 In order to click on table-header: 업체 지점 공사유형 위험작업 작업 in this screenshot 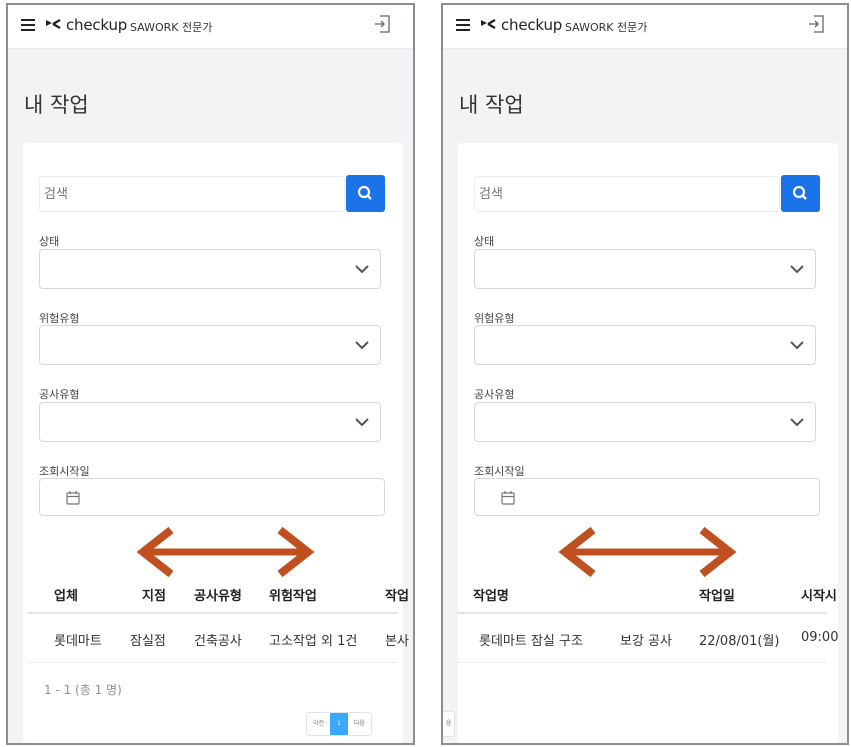, I will do `click(218, 591)`.